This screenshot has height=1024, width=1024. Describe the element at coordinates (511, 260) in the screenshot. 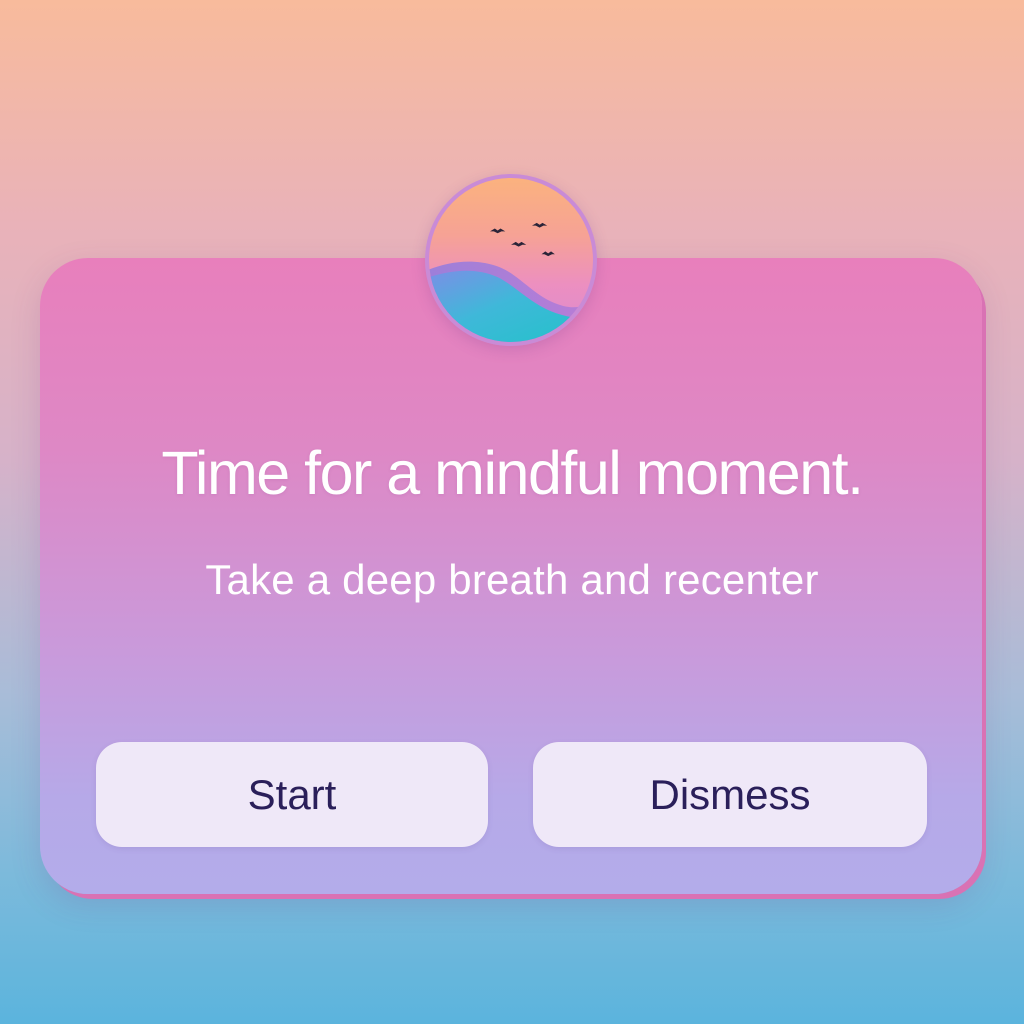

I see `sunset-birds-waves-icon` at that location.